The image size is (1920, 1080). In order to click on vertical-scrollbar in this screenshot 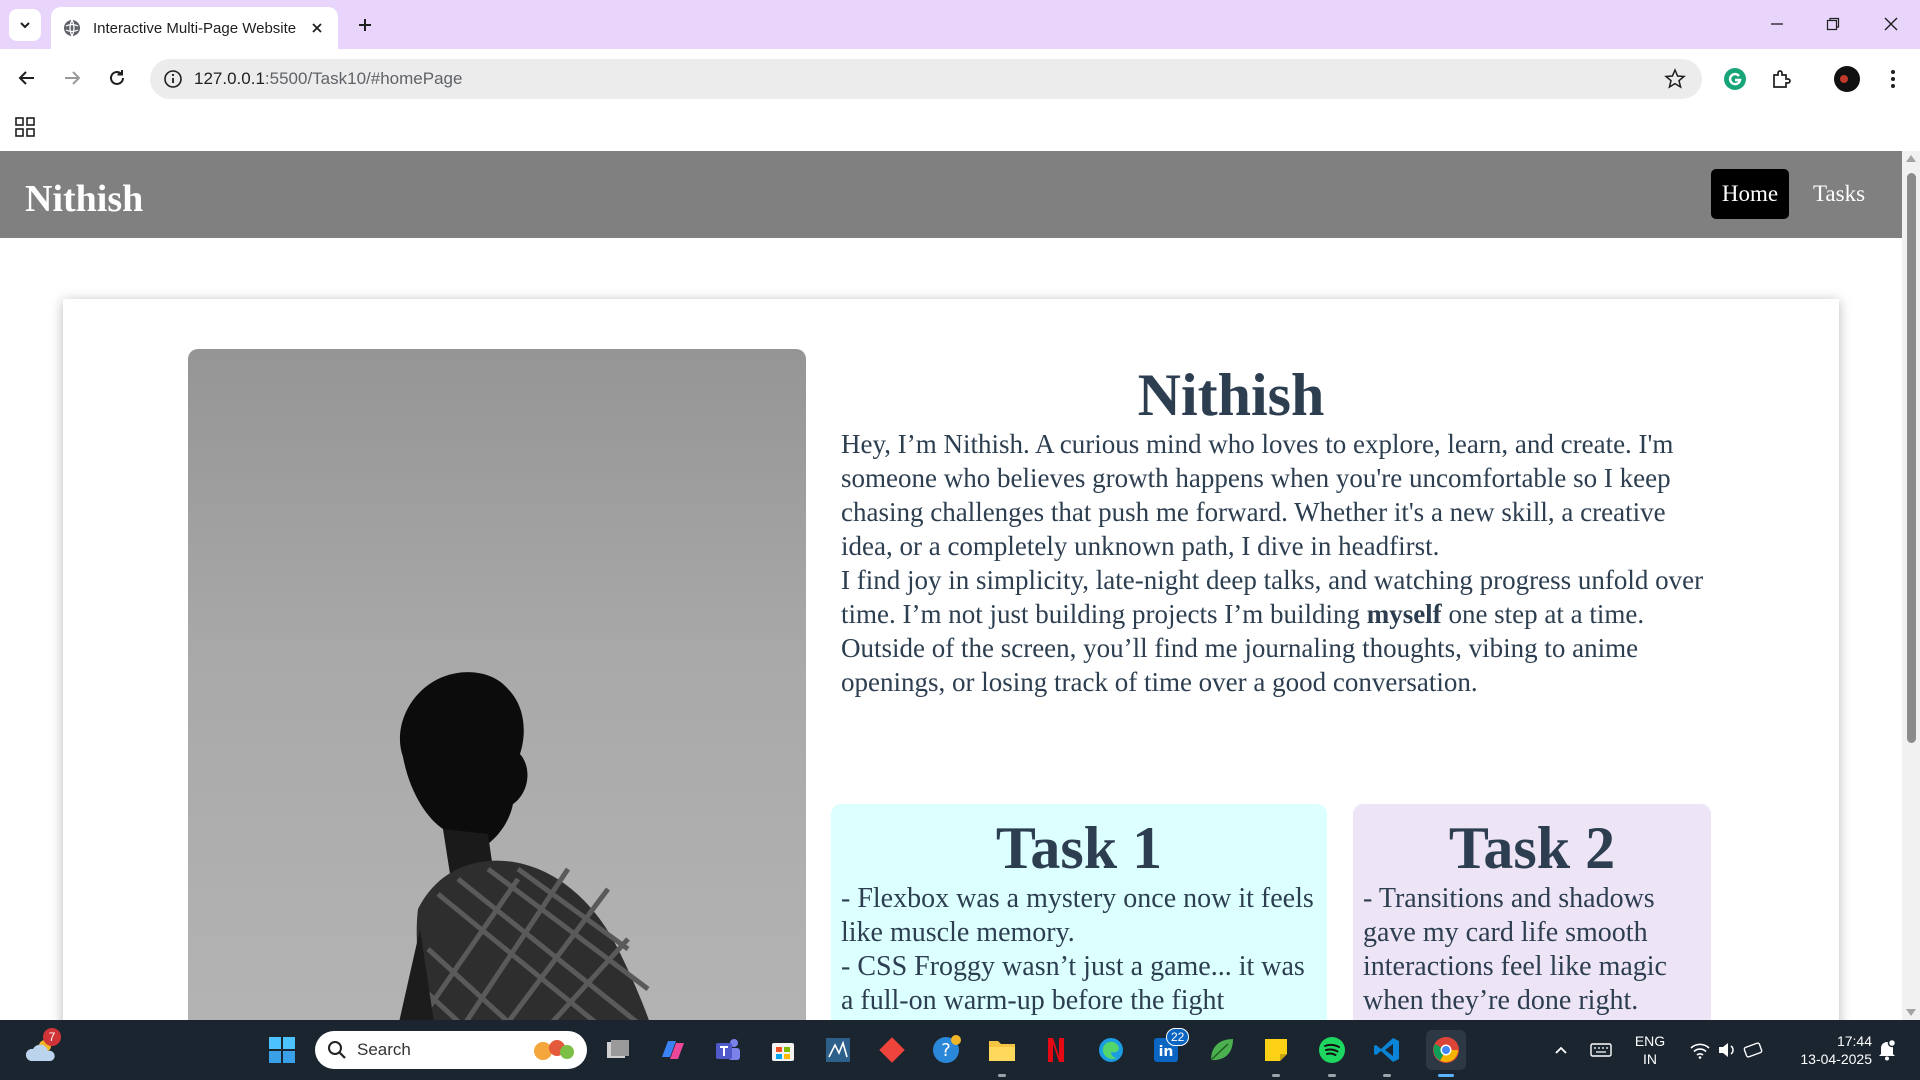, I will do `click(1911, 585)`.